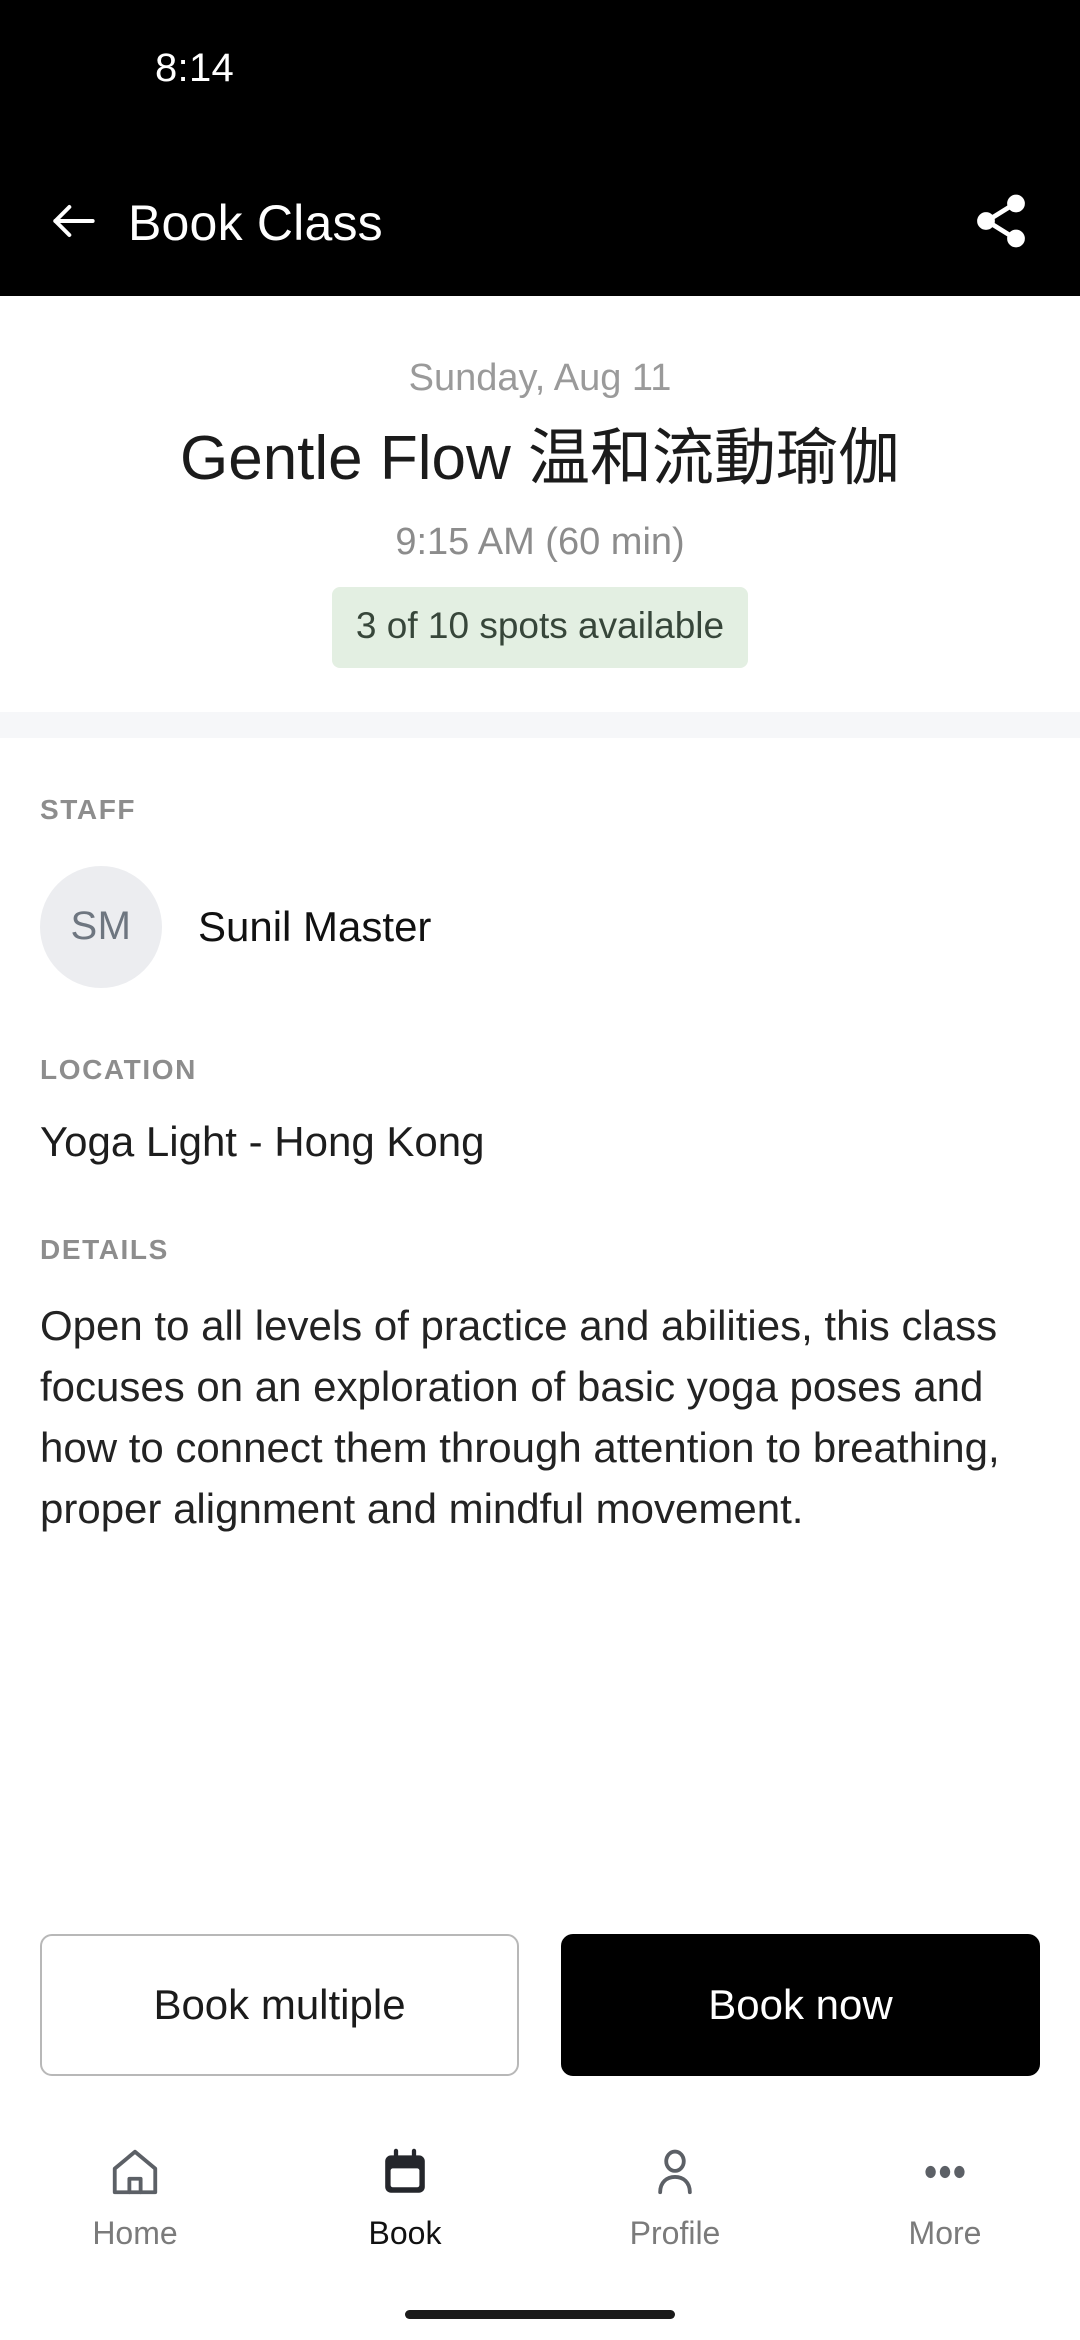 Image resolution: width=1080 pixels, height=2340 pixels. Describe the element at coordinates (540, 75) in the screenshot. I see `status-bar: 8:14` at that location.